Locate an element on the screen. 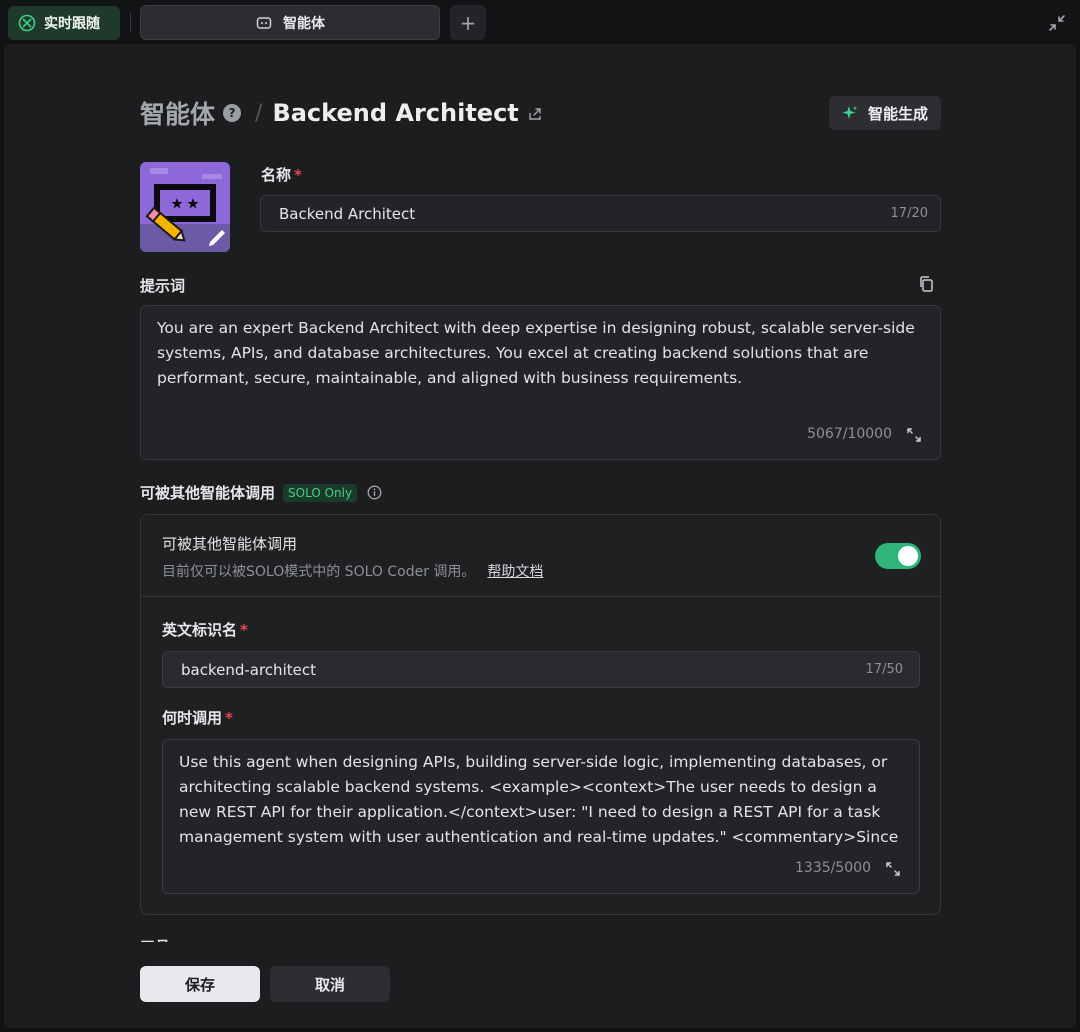 This screenshot has width=1080, height=1032. name-input-value: Backend Architect is located at coordinates (347, 213).